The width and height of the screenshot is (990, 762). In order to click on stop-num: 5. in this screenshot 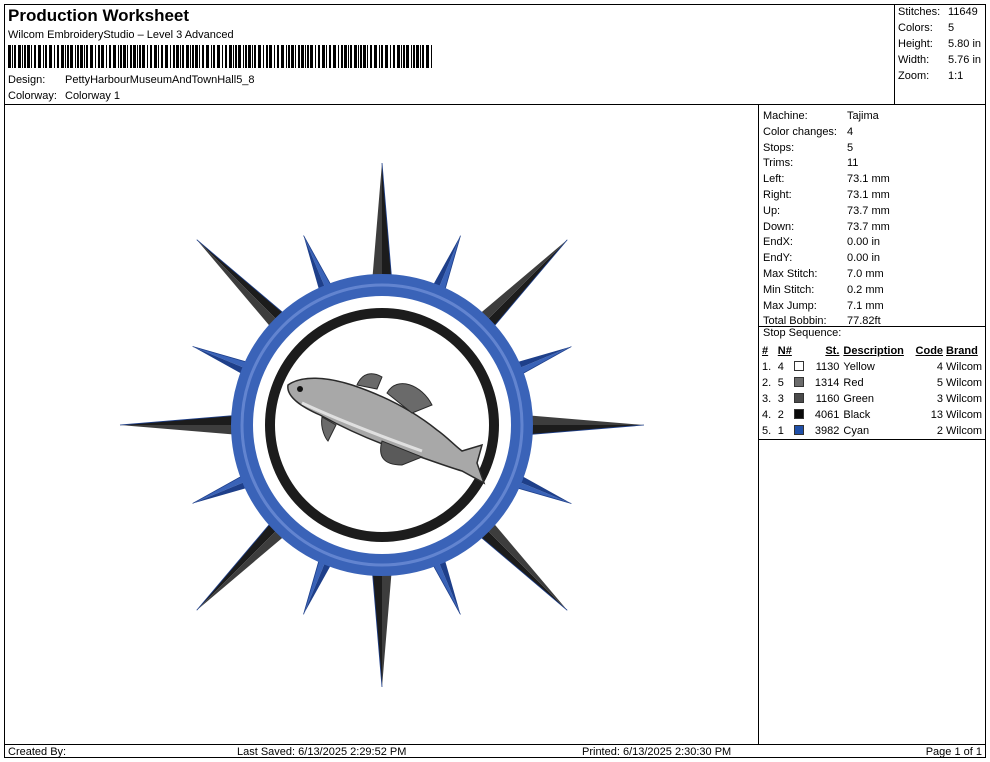, I will do `click(767, 431)`.